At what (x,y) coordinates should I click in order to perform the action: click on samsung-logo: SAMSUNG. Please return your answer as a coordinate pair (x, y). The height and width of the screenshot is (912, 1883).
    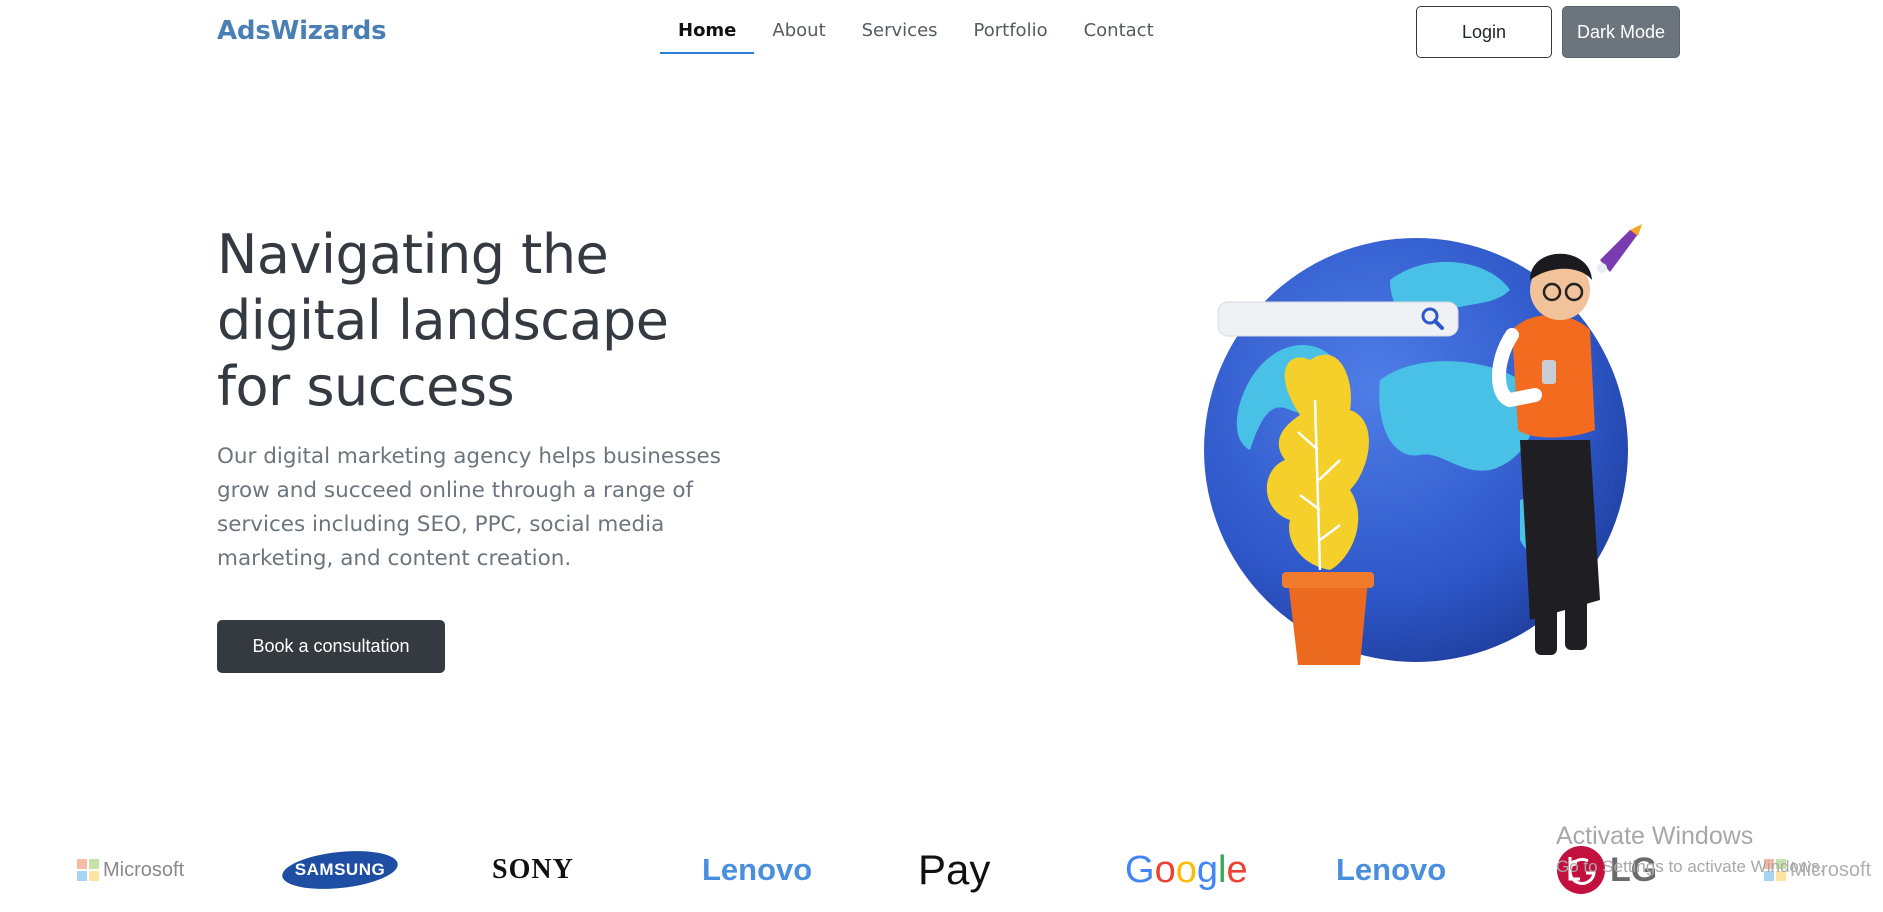
    Looking at the image, I should click on (340, 870).